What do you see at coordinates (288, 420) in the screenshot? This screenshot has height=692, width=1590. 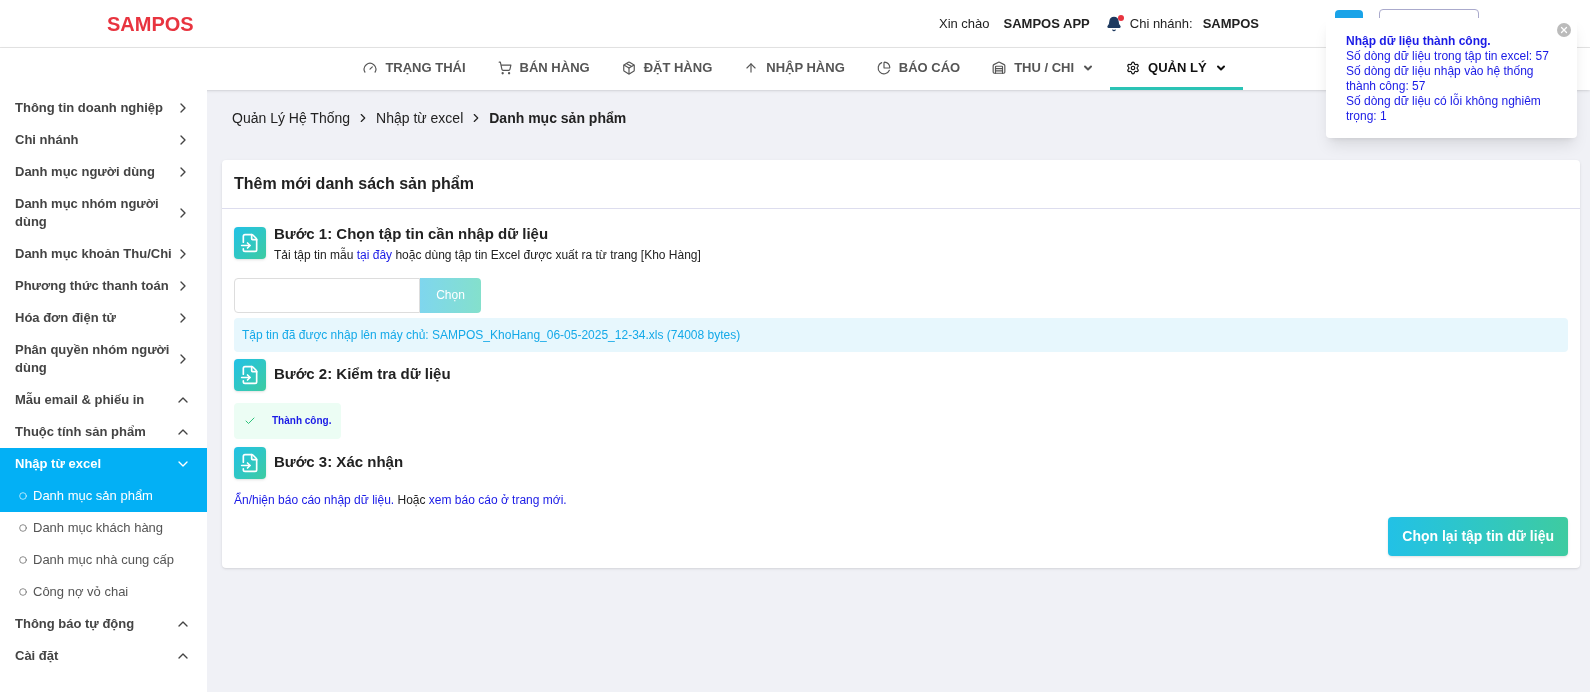 I see `success-alert: Thành công.` at bounding box center [288, 420].